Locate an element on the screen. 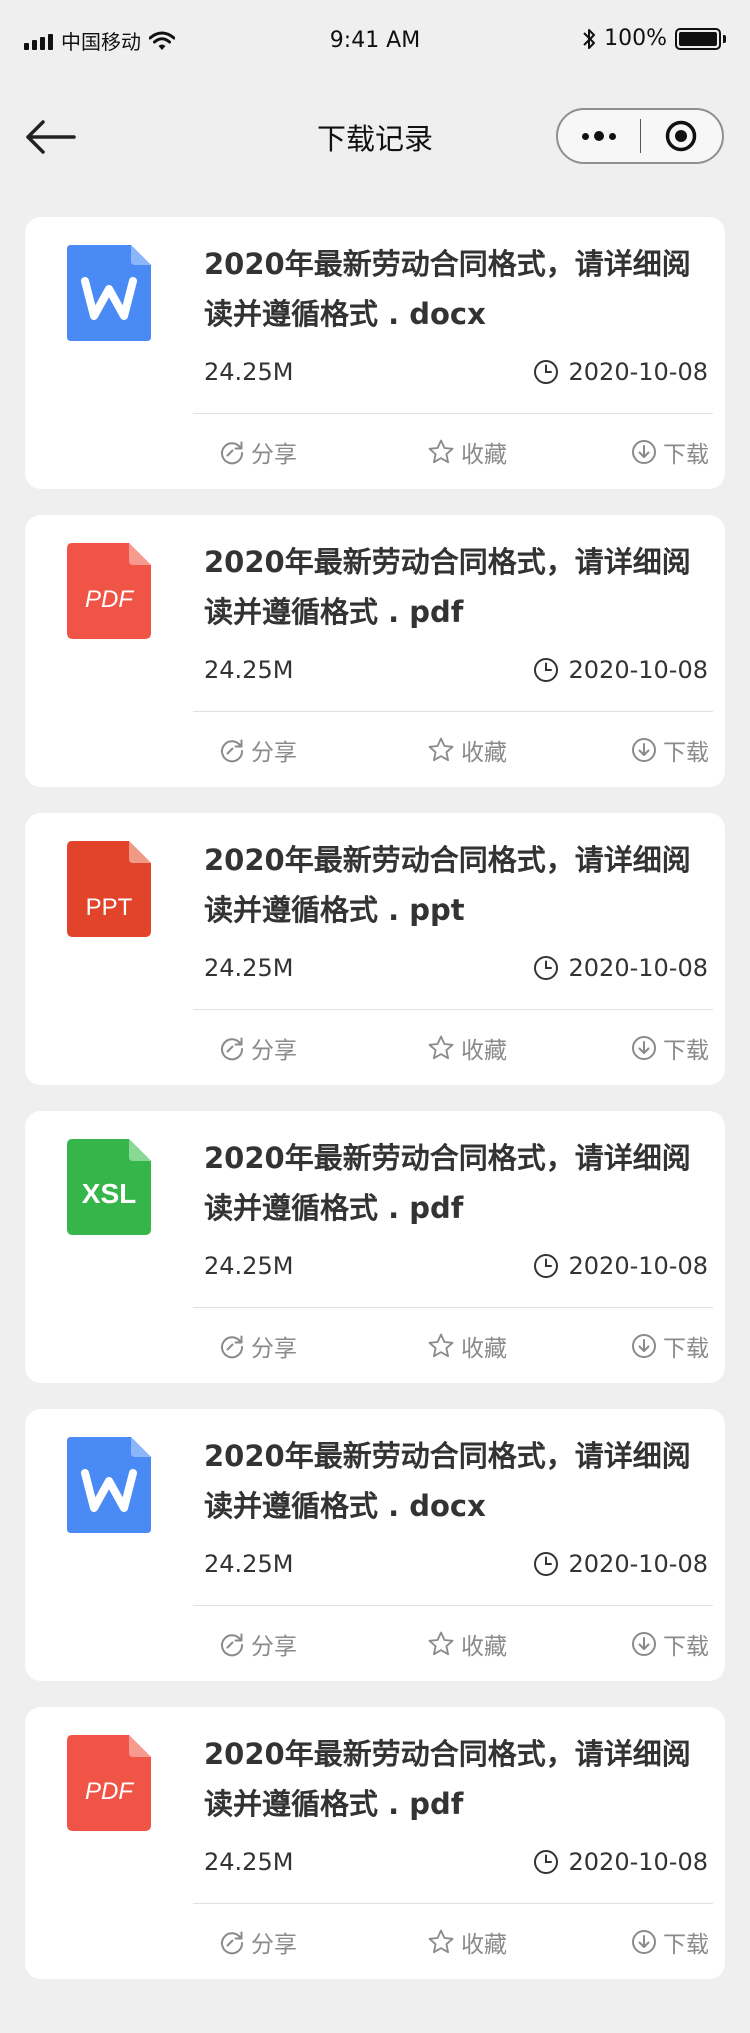 The height and width of the screenshot is (2033, 750). file-title: 2020年最新劳动合同格式，请详细阅读并遵循格式 . docx is located at coordinates (447, 1481).